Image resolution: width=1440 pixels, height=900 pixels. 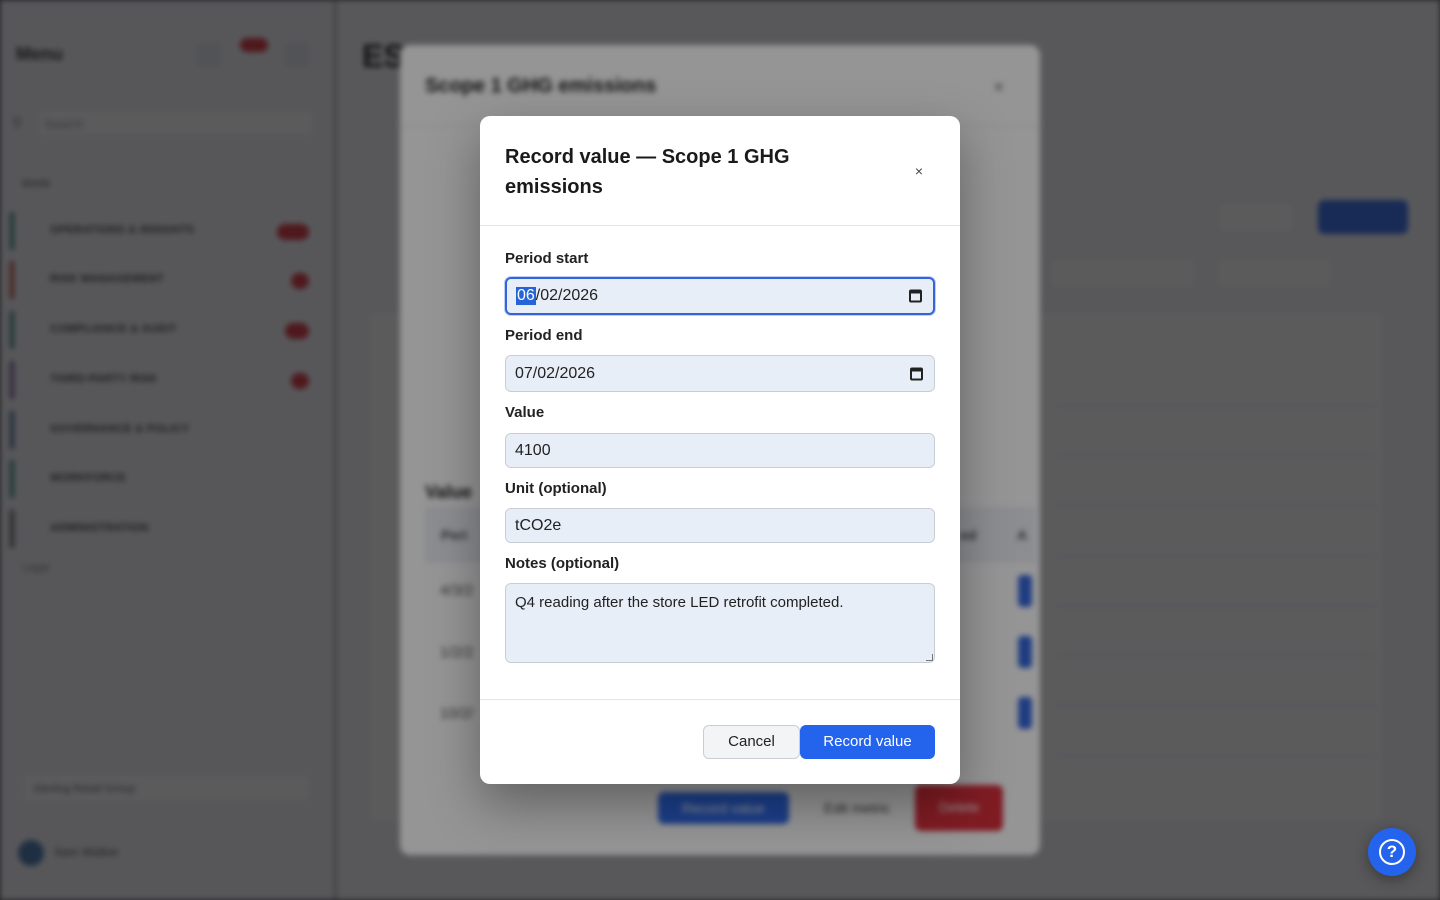 I want to click on dialog-header-divider, so click(x=720, y=225).